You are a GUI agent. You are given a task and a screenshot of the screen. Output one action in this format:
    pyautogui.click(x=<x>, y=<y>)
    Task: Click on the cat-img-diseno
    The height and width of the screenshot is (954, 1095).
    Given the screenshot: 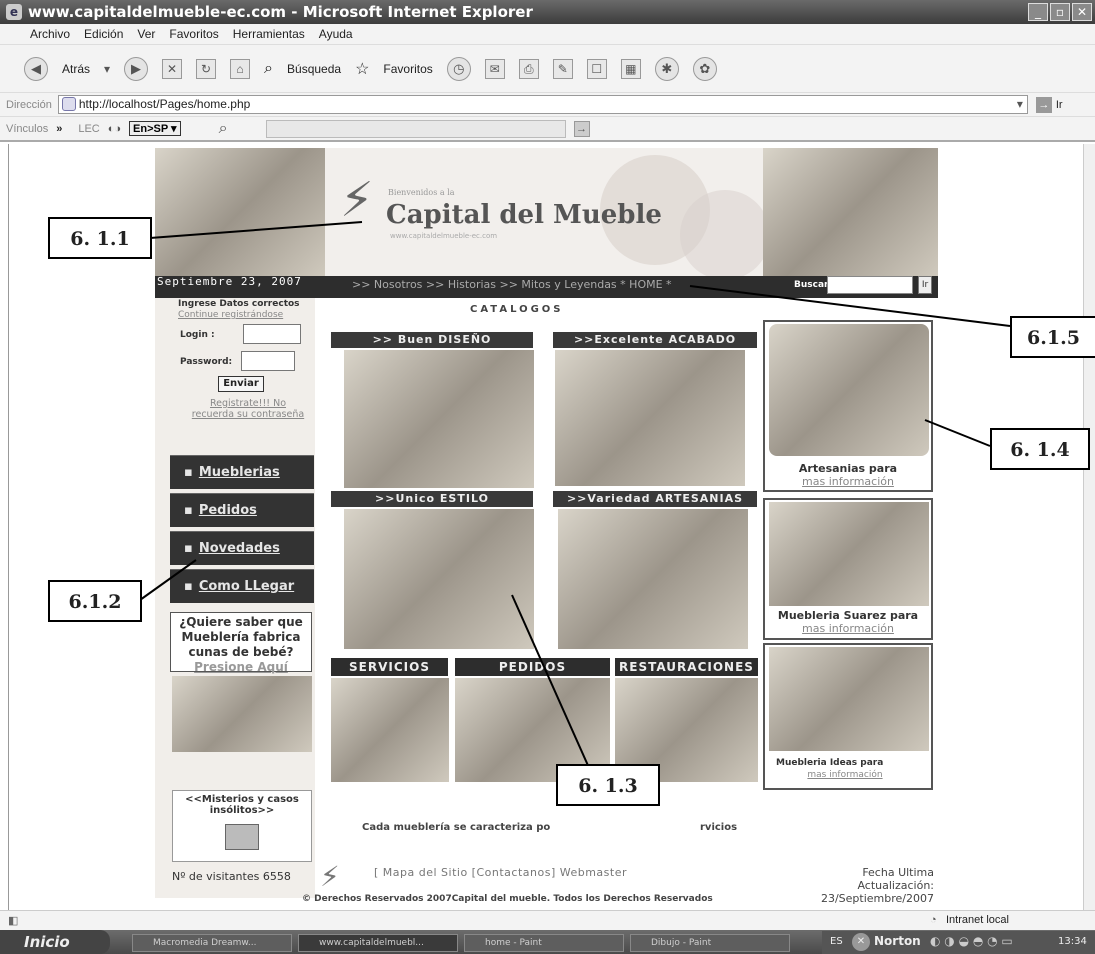 What is the action you would take?
    pyautogui.click(x=439, y=419)
    